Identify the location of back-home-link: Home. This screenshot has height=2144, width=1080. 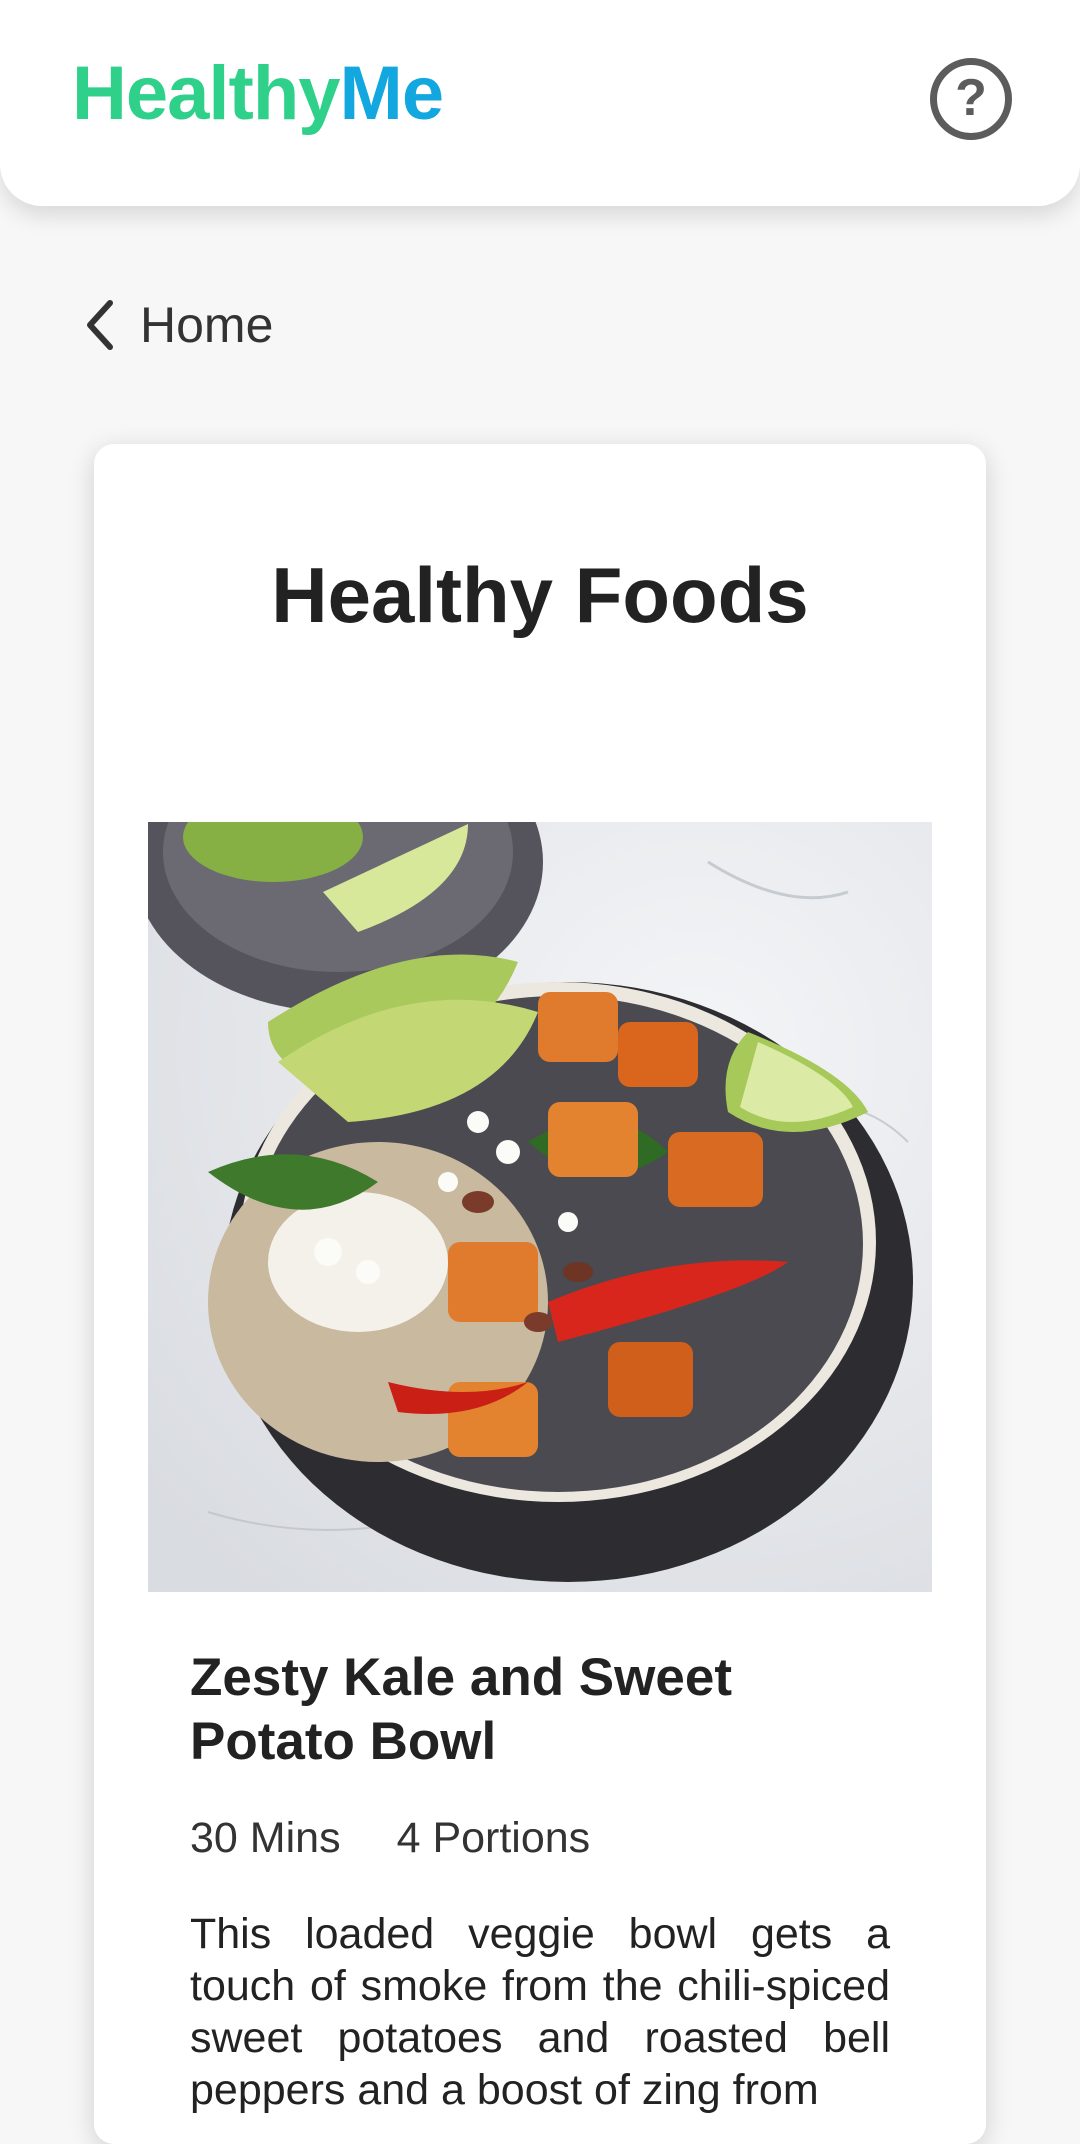
(176, 325).